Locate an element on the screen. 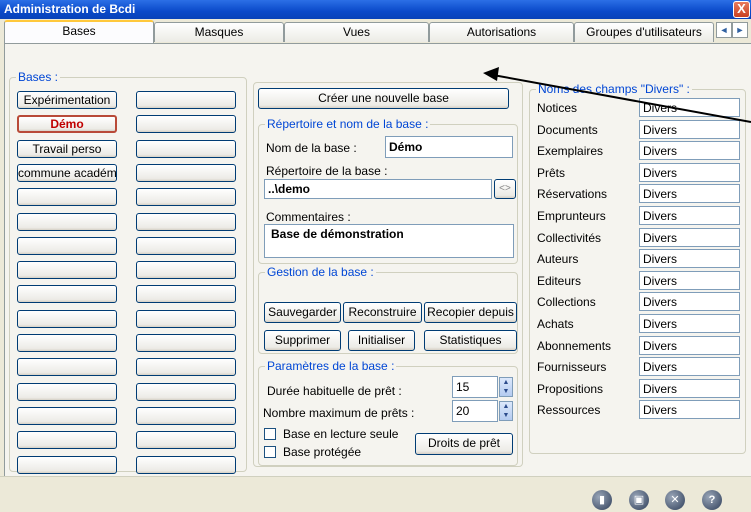  champs-divers-legend: Noms des champs "Divers" : is located at coordinates (614, 89).